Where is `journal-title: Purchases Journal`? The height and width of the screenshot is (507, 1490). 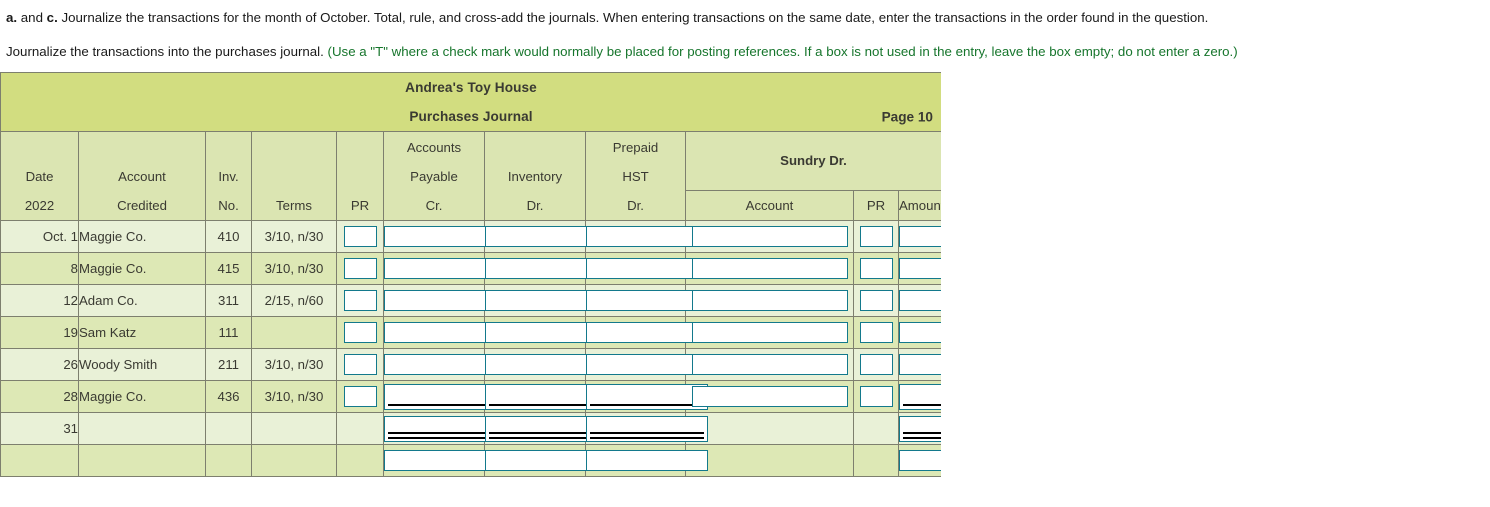 journal-title: Purchases Journal is located at coordinates (471, 116).